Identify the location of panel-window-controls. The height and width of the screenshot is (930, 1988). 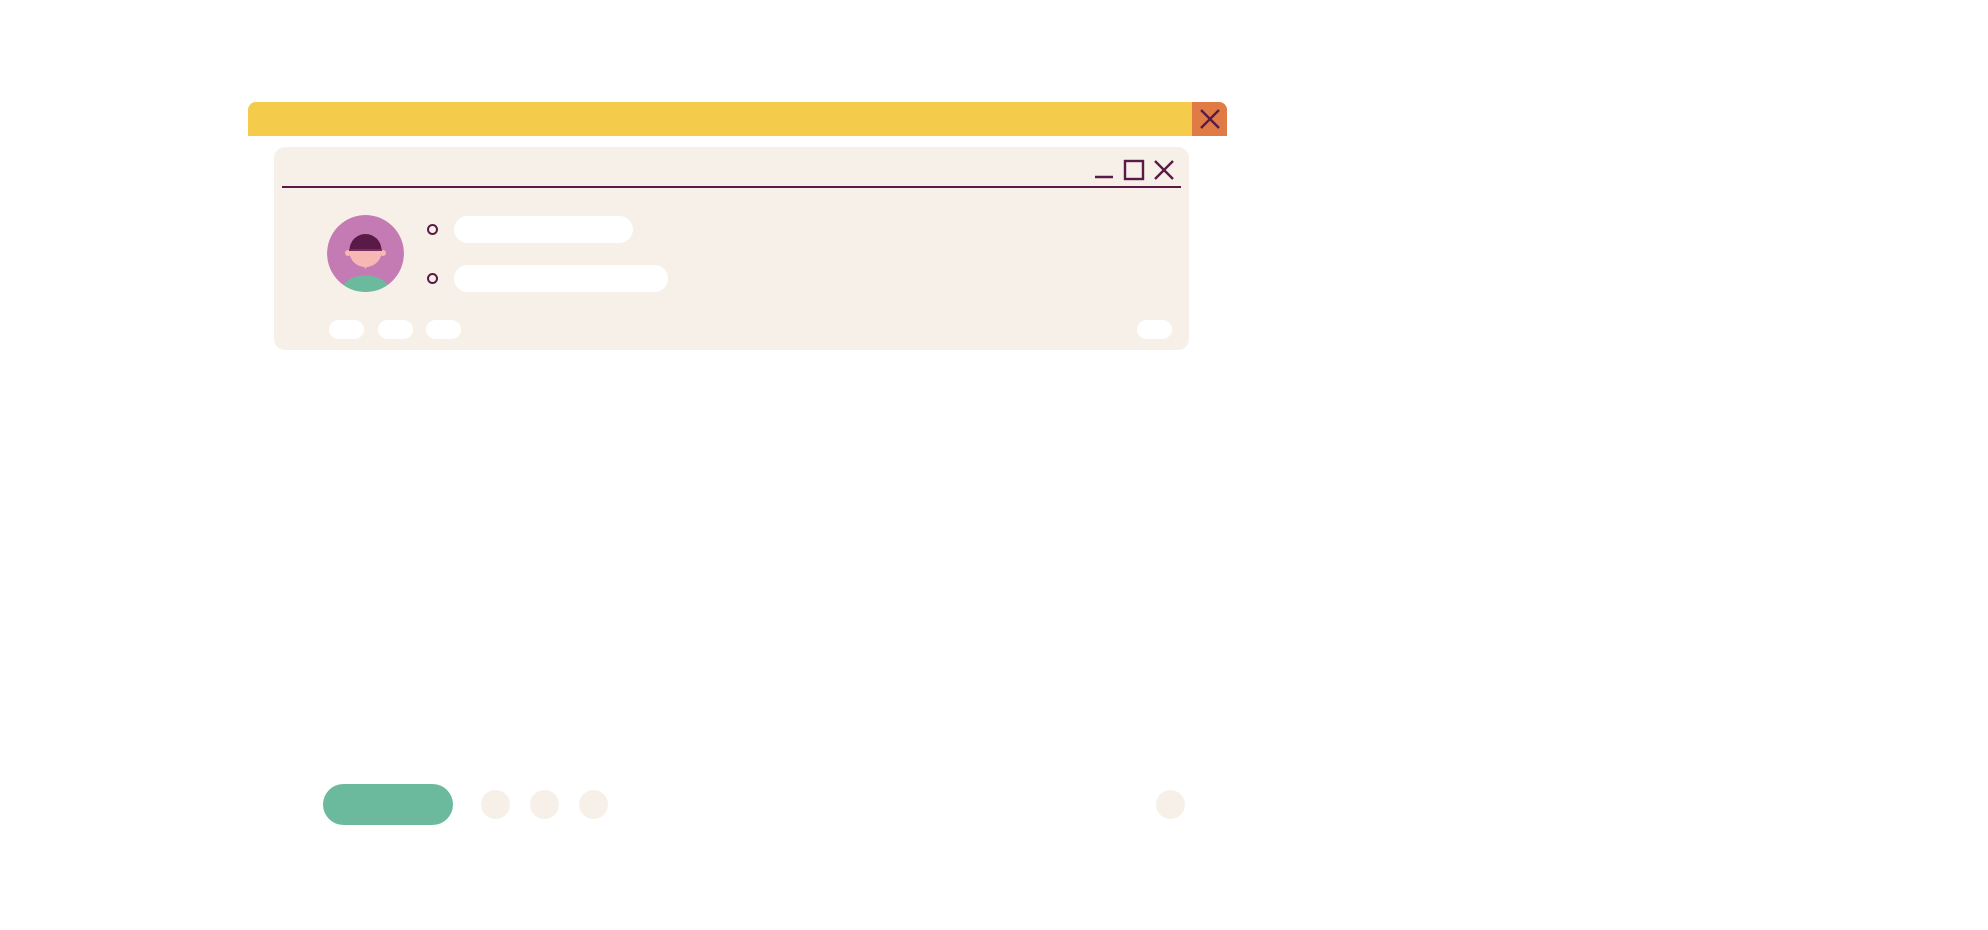
(1134, 170).